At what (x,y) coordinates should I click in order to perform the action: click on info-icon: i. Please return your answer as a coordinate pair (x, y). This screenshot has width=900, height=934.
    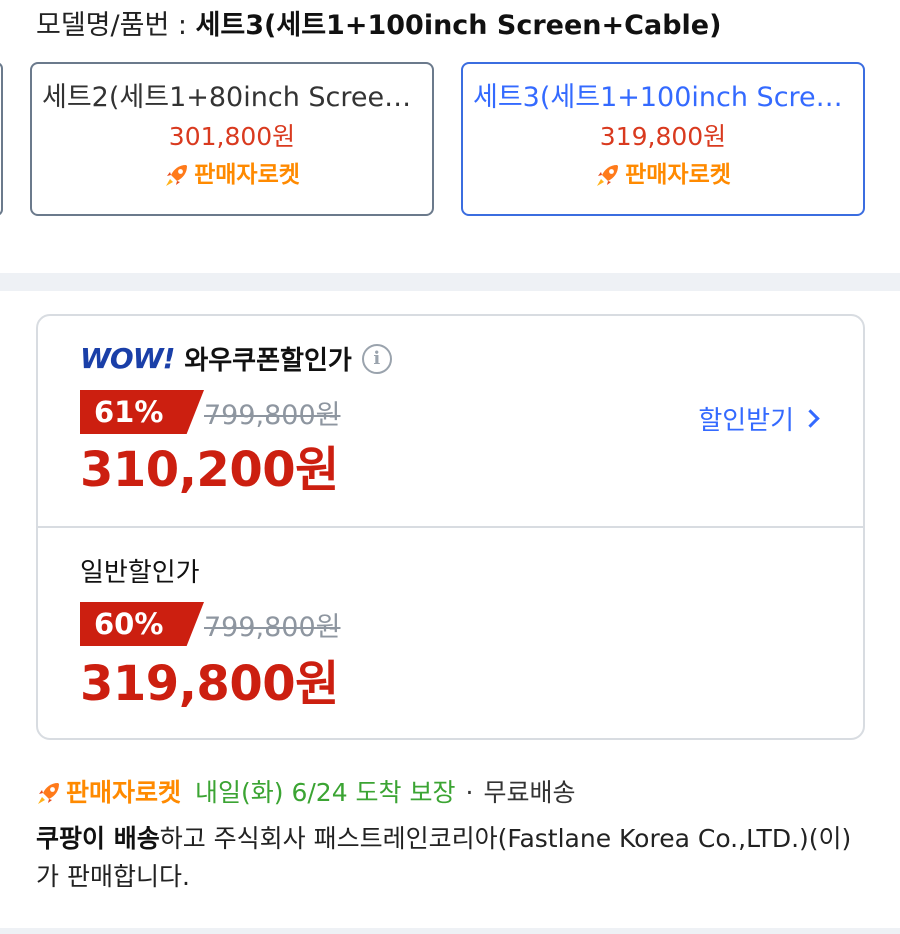
    Looking at the image, I should click on (376, 358).